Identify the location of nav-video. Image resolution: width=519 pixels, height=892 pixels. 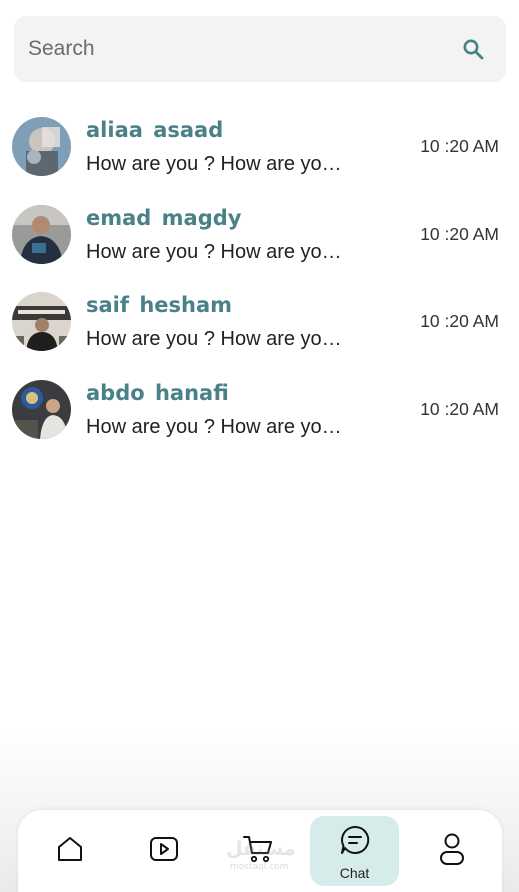
(164, 851).